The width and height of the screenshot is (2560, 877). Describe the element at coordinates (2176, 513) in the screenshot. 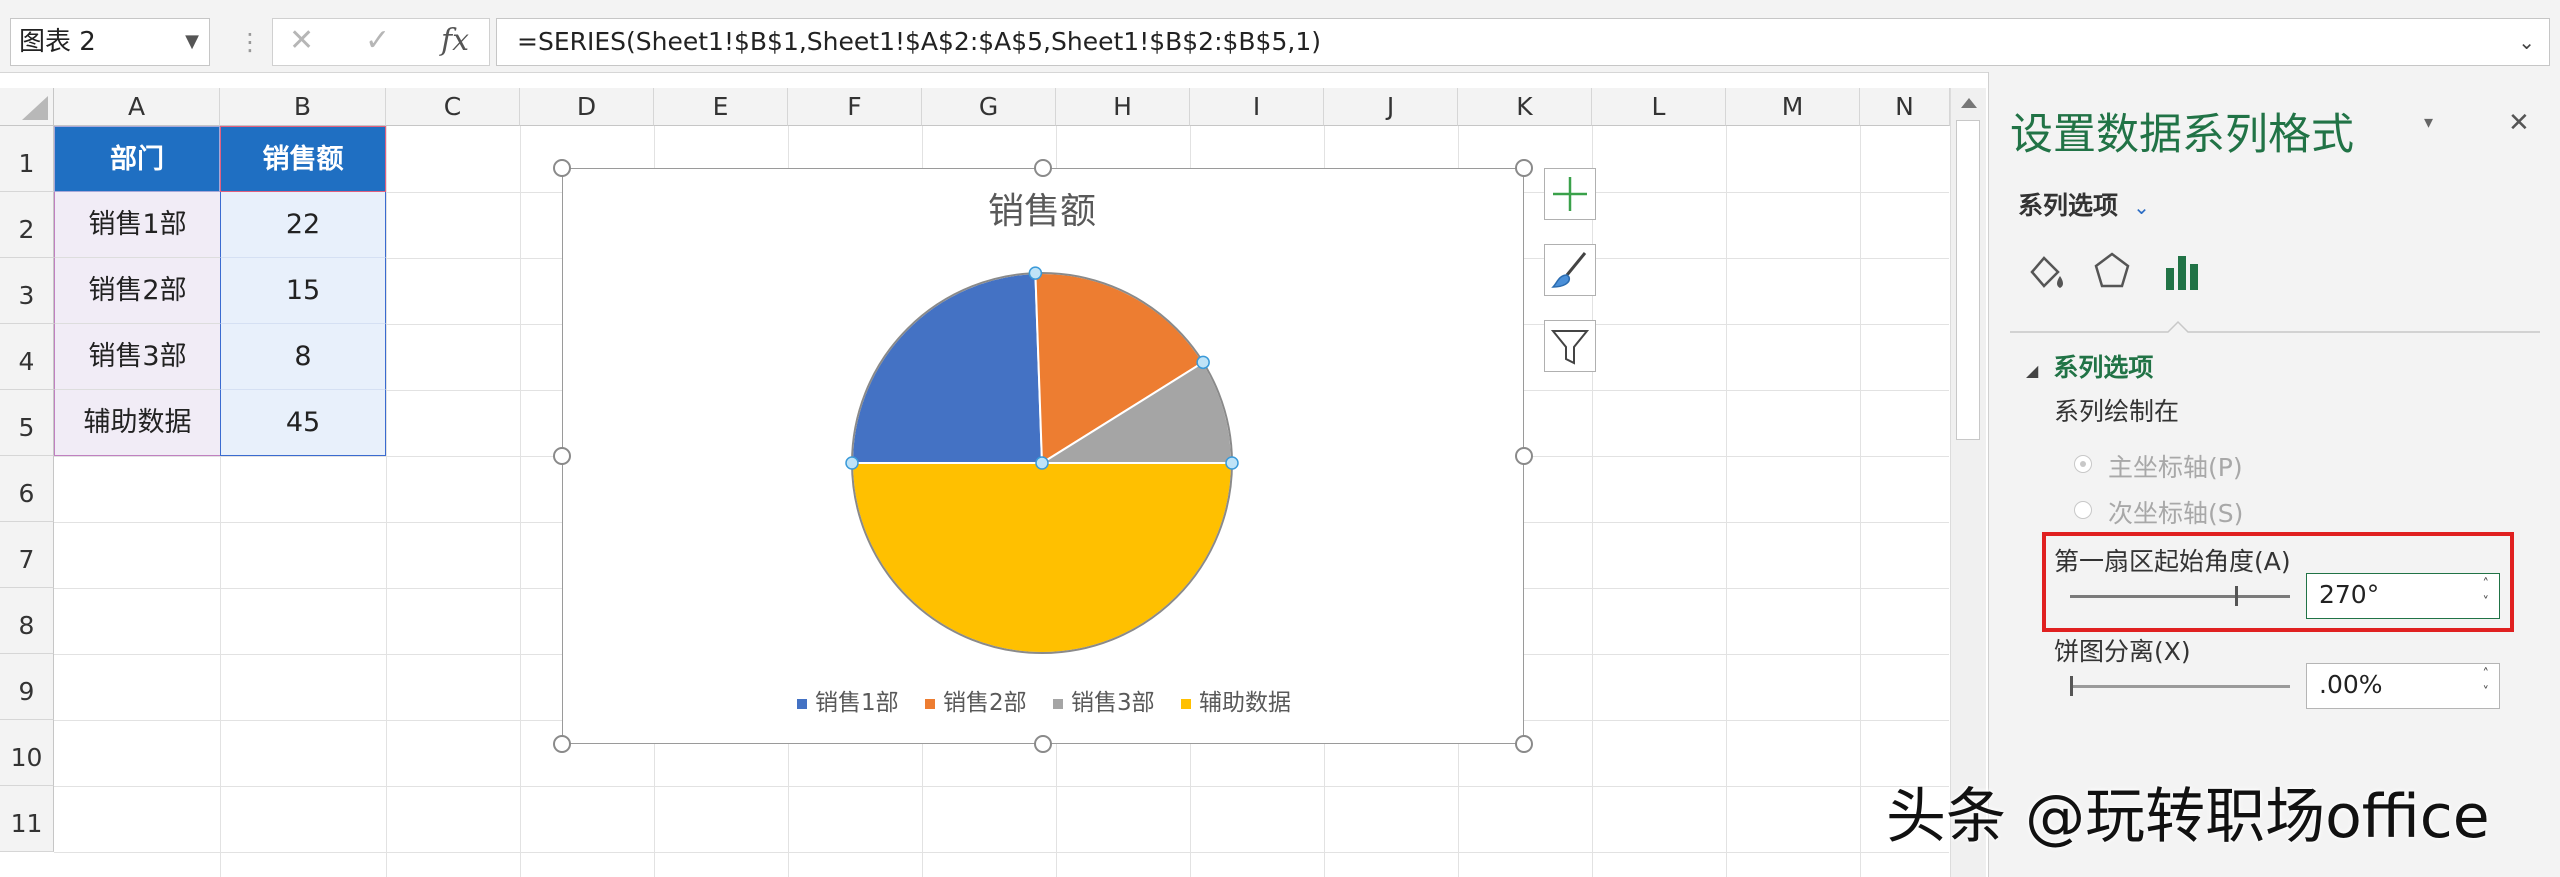

I see `secondary-axis-label: 次坐标轴(S)` at that location.